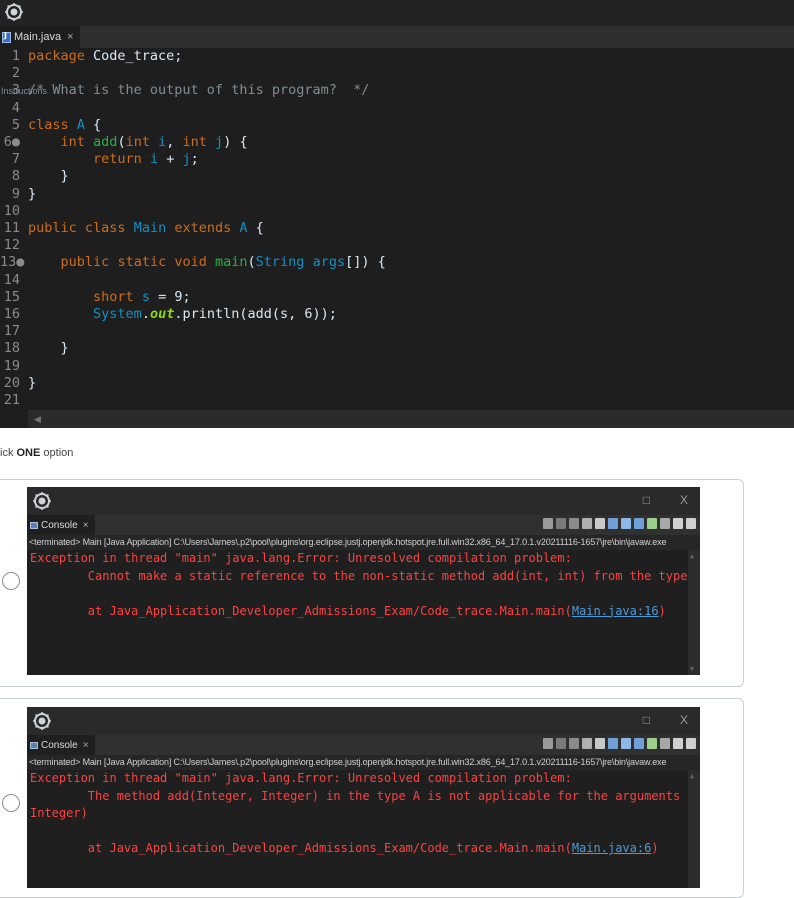 This screenshot has height=898, width=794. Describe the element at coordinates (694, 612) in the screenshot. I see `vertical-scrollbar: ▲ ▼` at that location.